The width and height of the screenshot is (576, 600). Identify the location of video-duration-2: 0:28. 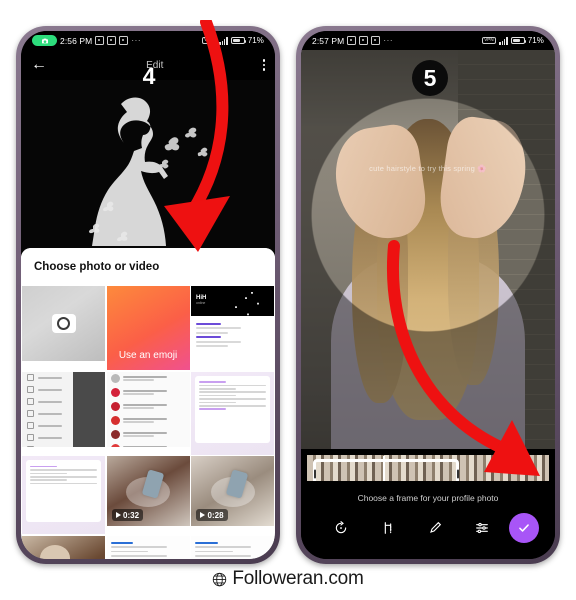
(215, 515).